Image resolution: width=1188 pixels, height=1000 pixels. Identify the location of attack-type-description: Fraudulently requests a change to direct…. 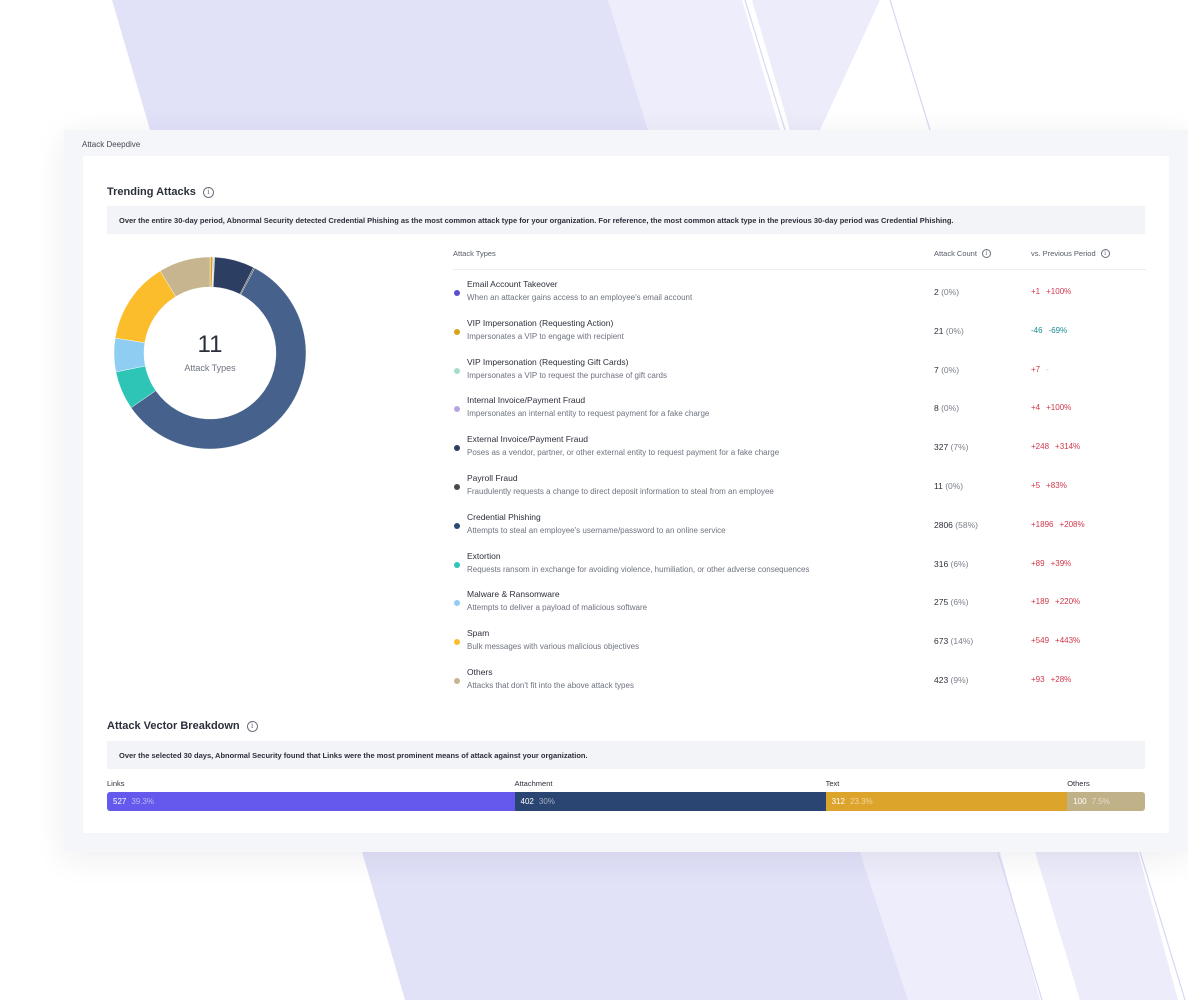
(620, 491).